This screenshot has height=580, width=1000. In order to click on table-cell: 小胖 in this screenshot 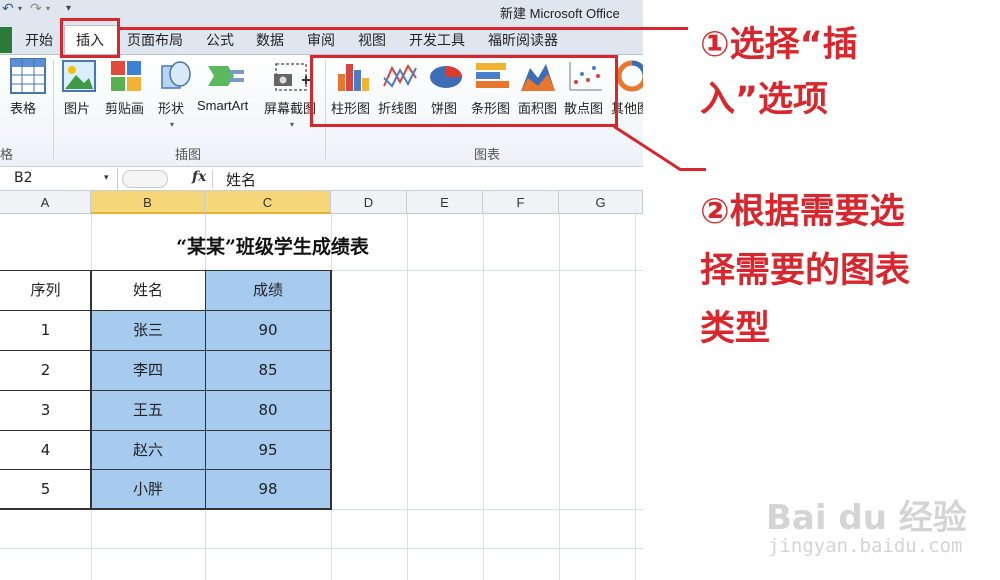, I will do `click(148, 489)`.